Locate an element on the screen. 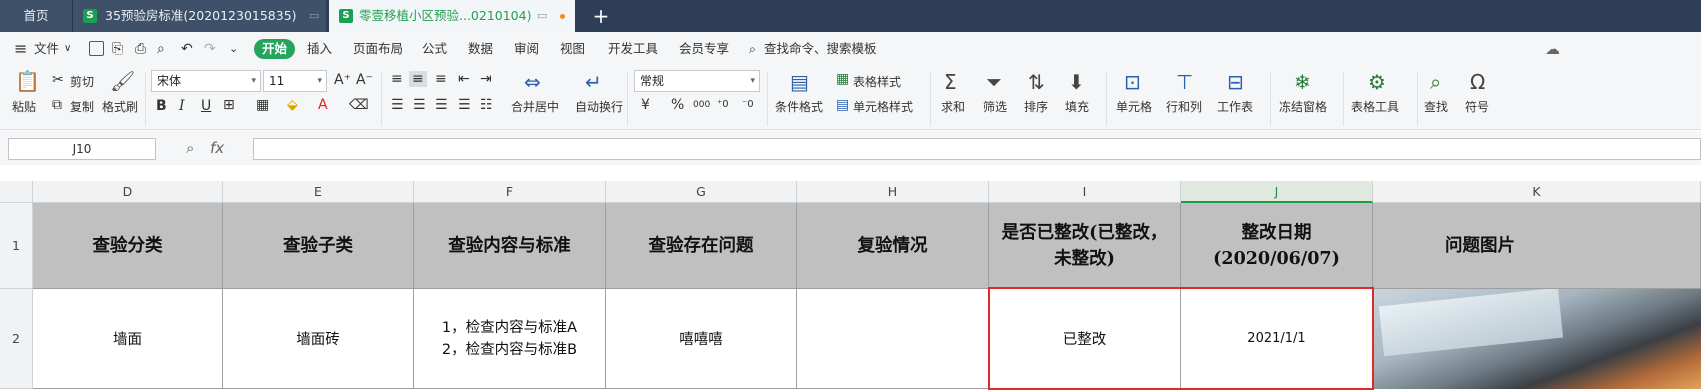 The image size is (1701, 390). font-color-icon: A is located at coordinates (323, 105).